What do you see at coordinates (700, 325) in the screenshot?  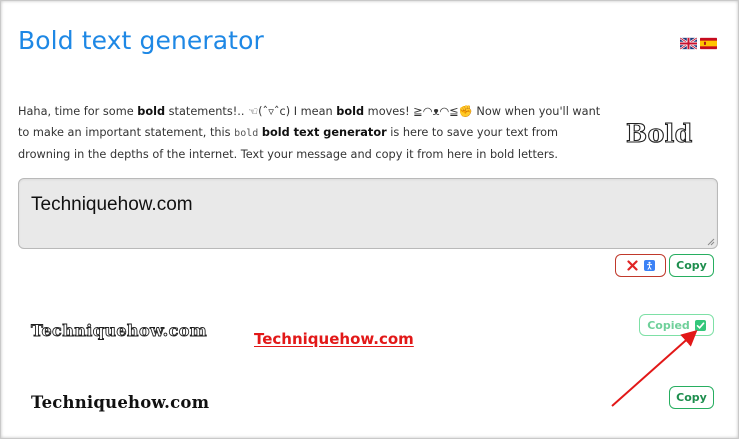 I see `check-icon` at bounding box center [700, 325].